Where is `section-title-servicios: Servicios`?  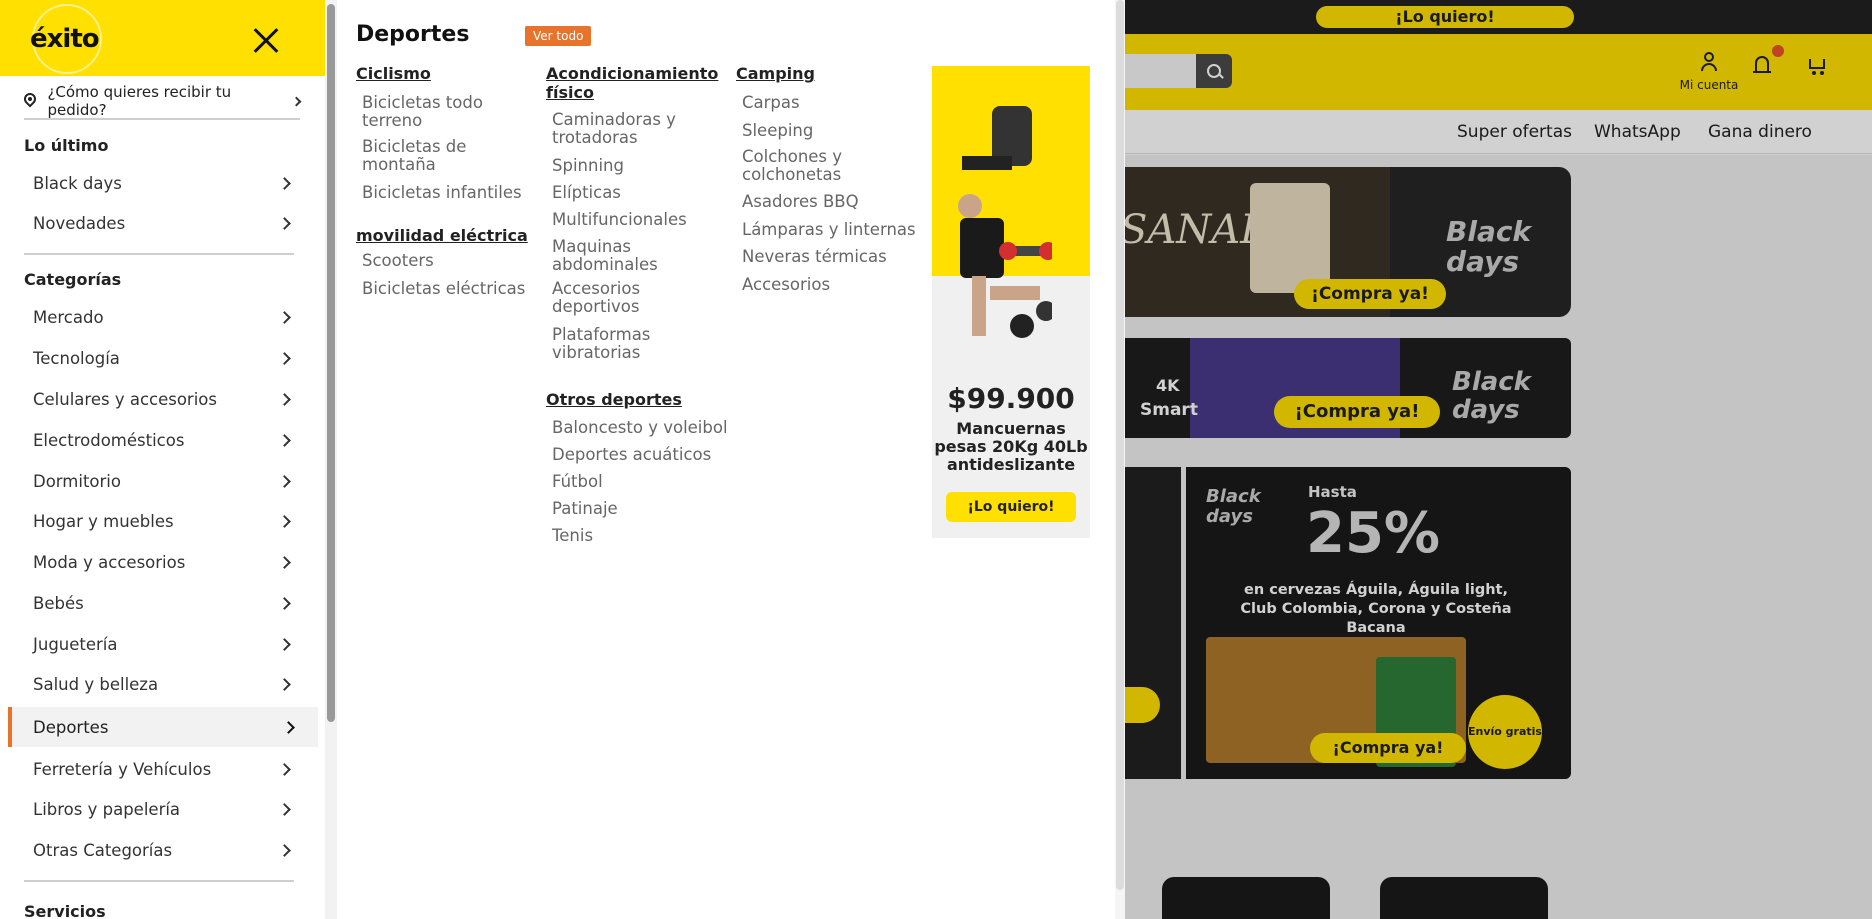
section-title-servicios: Servicios is located at coordinates (65, 910).